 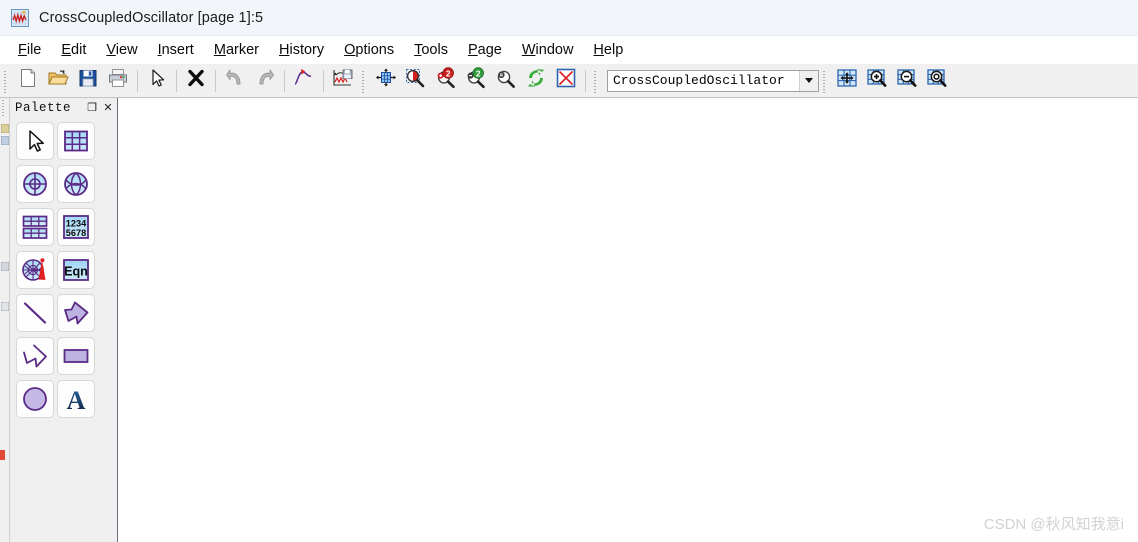 What do you see at coordinates (713, 80) in the screenshot?
I see `design-selector: CrossCoupledOscillator` at bounding box center [713, 80].